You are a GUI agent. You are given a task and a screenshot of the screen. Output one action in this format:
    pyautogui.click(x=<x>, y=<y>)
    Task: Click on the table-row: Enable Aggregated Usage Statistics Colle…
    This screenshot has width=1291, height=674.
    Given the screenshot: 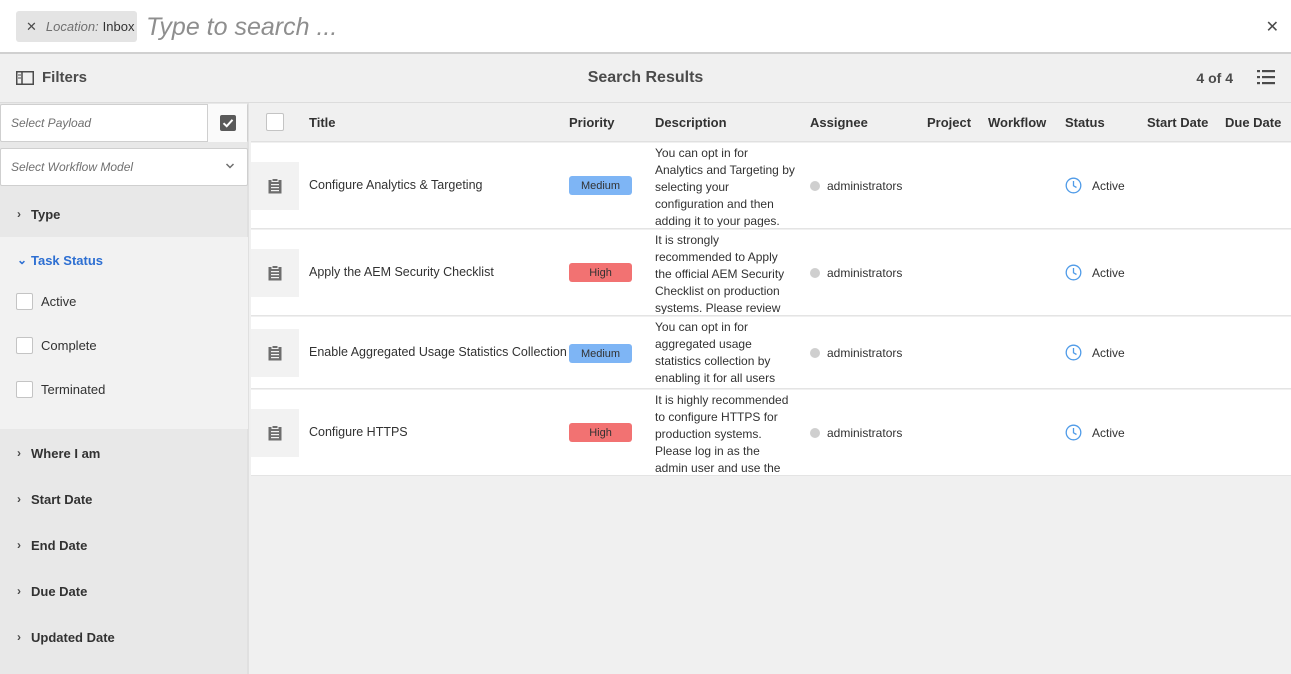 What is the action you would take?
    pyautogui.click(x=771, y=353)
    